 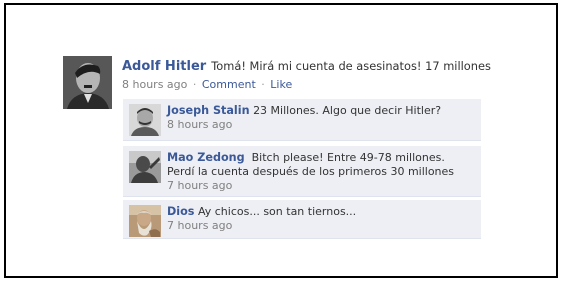 I want to click on comment-link: Comment, so click(x=229, y=84).